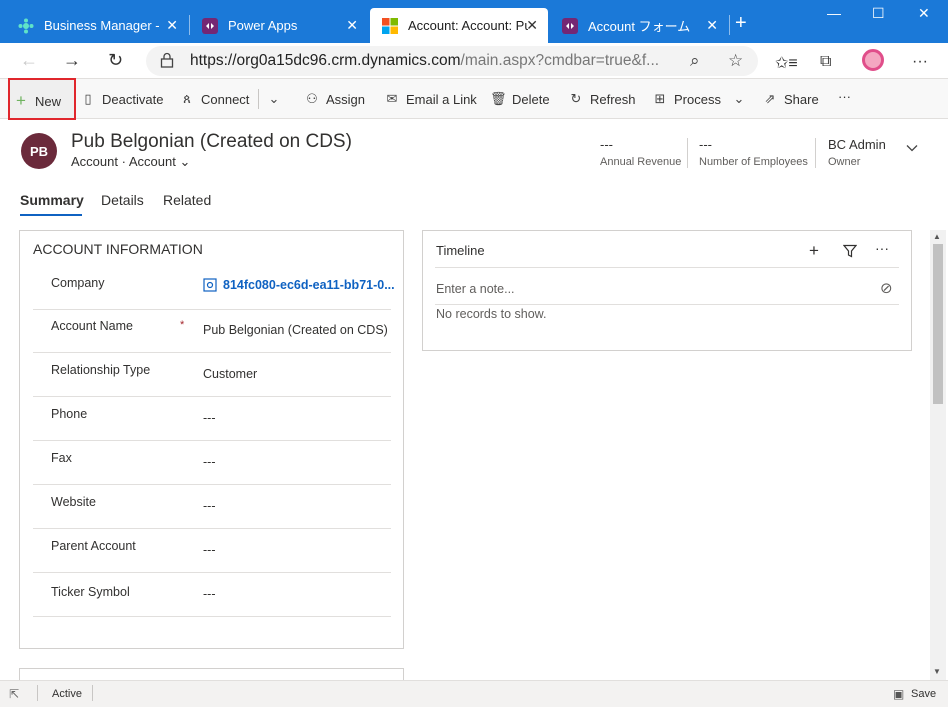  What do you see at coordinates (133, 99) in the screenshot?
I see `deactivate-label: Deactivate` at bounding box center [133, 99].